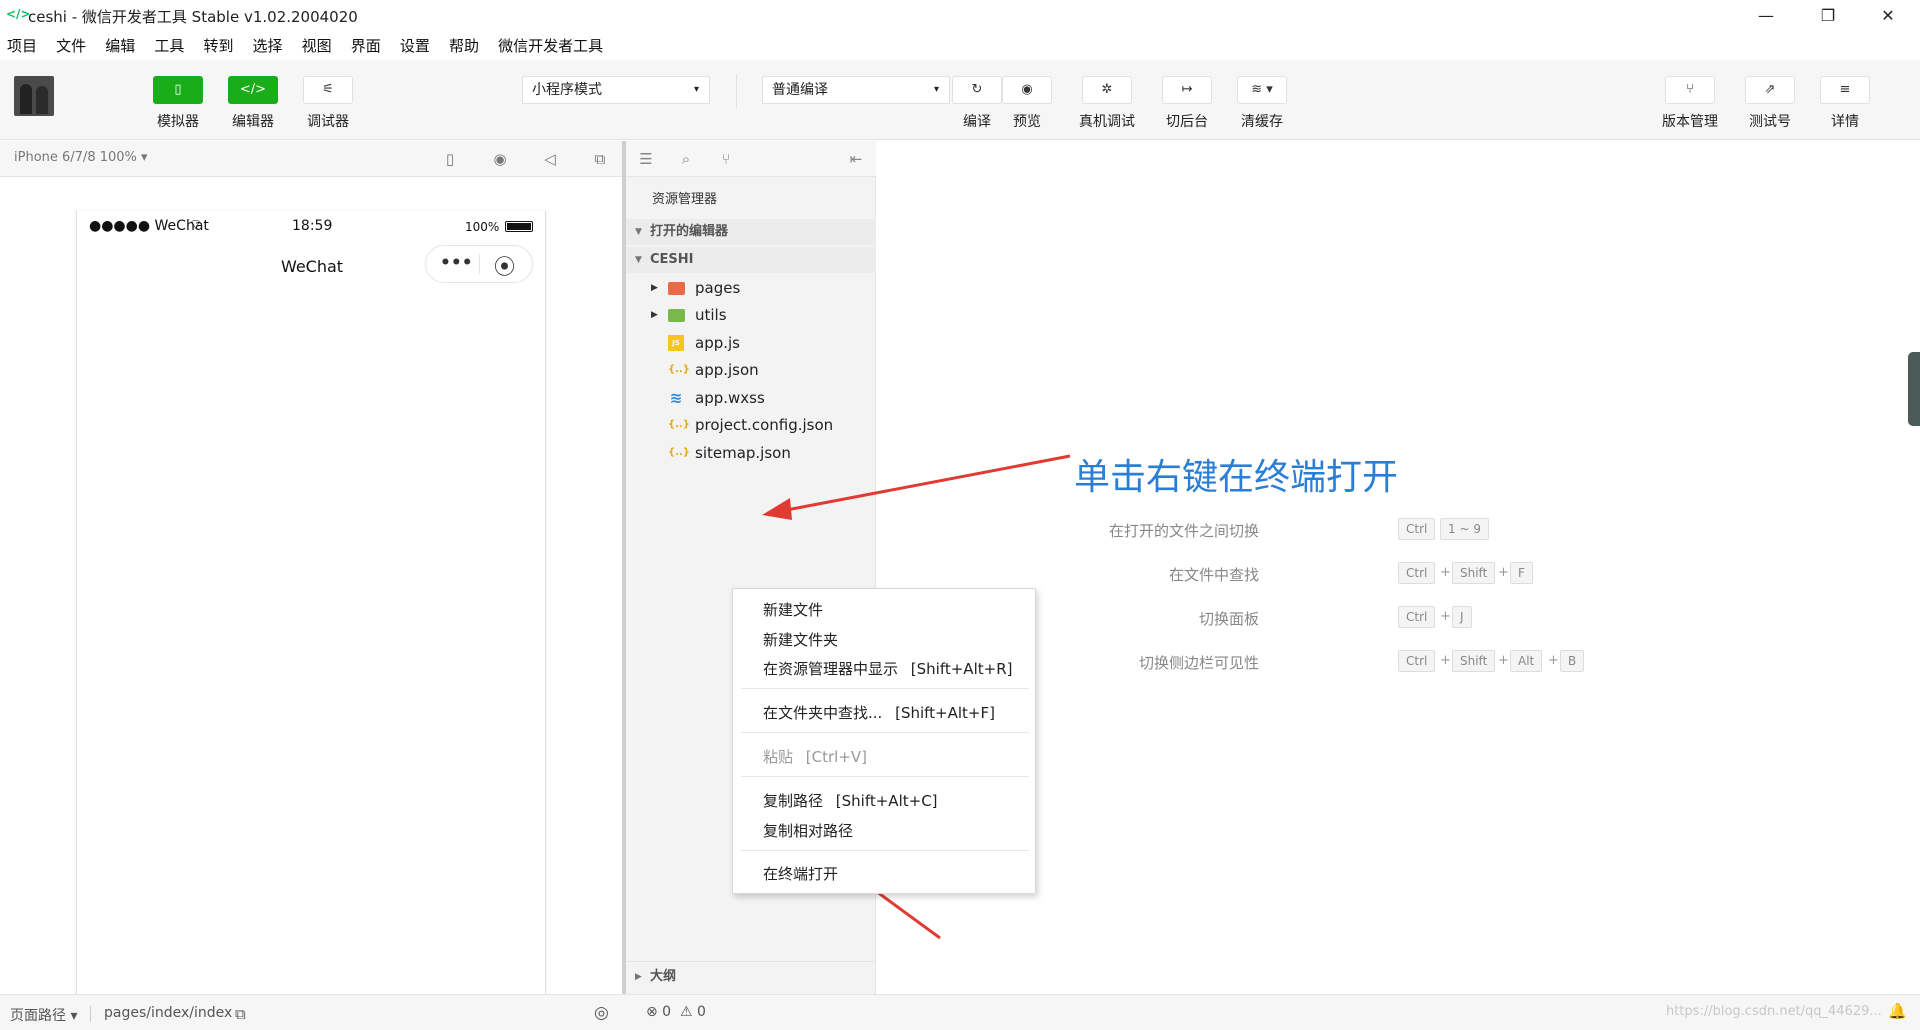 The image size is (1920, 1030). Describe the element at coordinates (961, 669) in the screenshot. I see `menu-item-shortcut: [Shift+Alt+R]` at that location.